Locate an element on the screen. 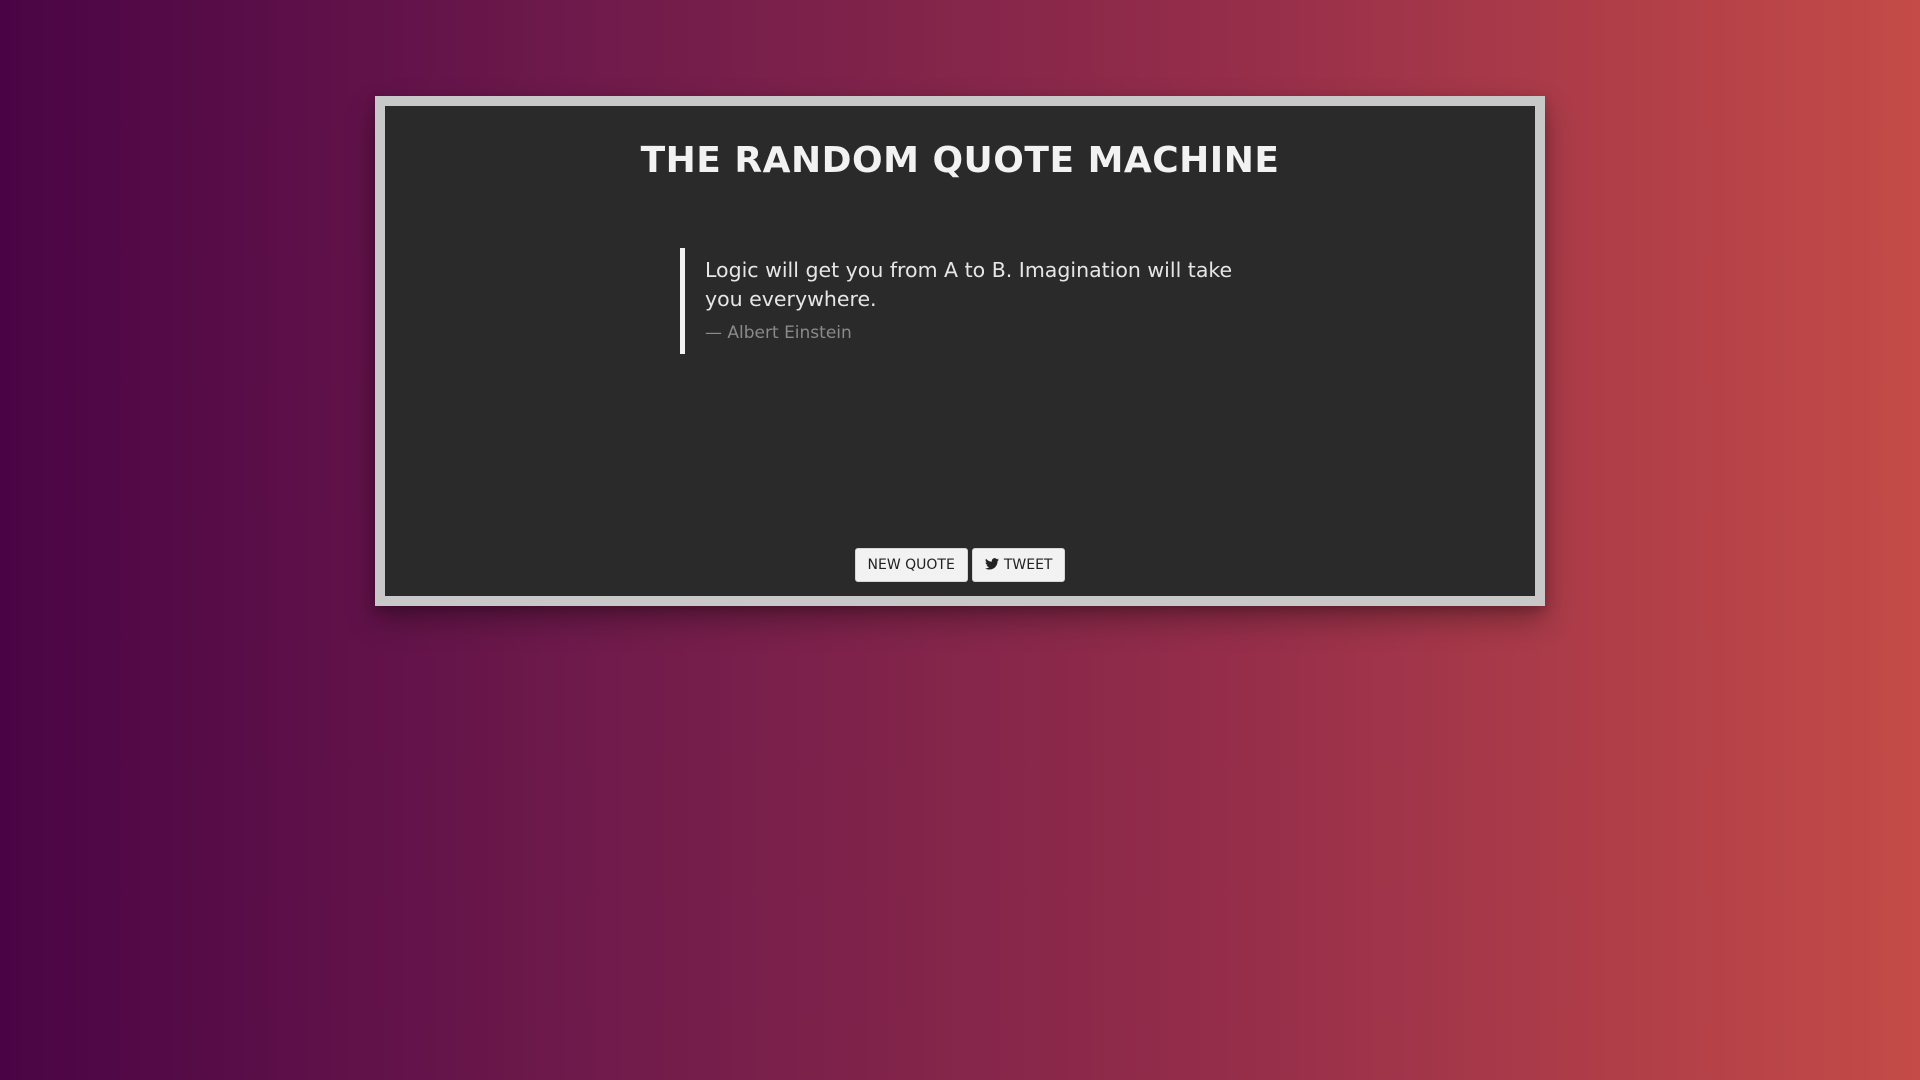 Image resolution: width=1920 pixels, height=1080 pixels. tweet-button-label: TWEET is located at coordinates (1028, 565).